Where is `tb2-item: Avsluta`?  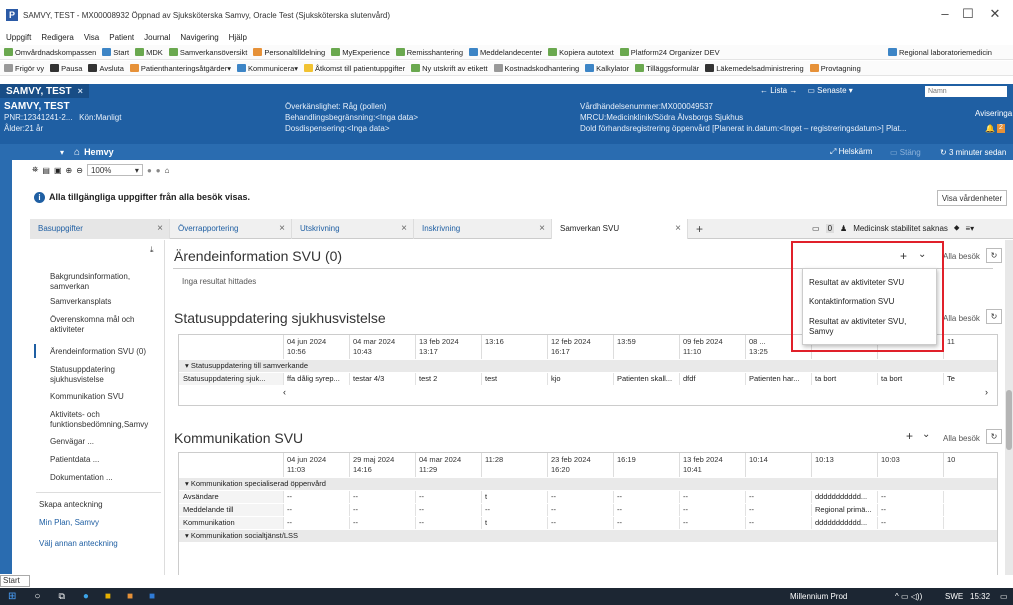
tb2-item: Avsluta is located at coordinates (106, 68).